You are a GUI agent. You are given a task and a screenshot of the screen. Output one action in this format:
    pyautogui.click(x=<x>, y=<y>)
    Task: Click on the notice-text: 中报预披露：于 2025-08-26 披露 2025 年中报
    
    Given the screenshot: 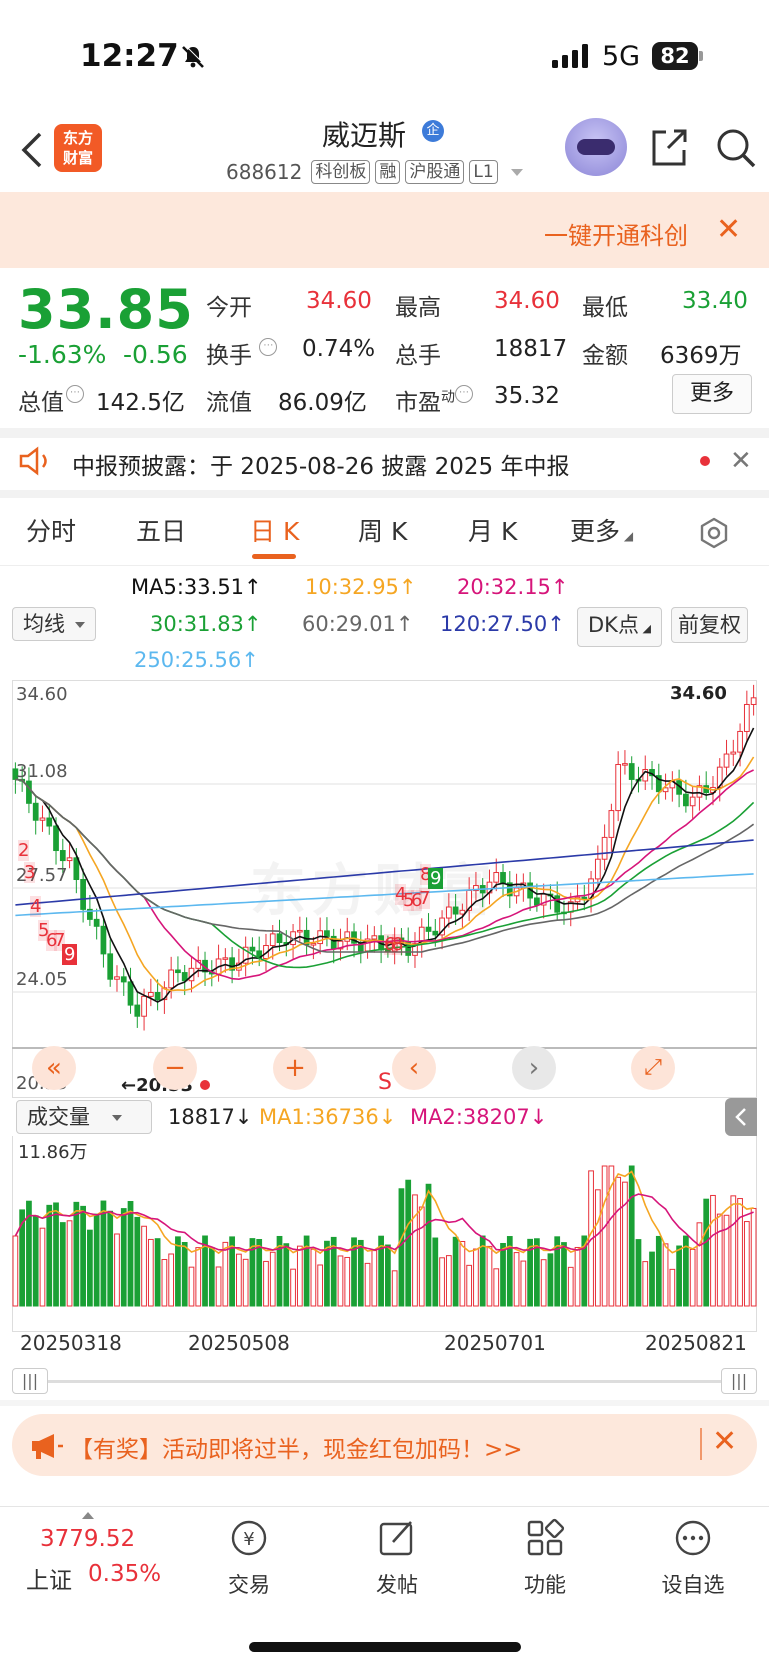 What is the action you would take?
    pyautogui.click(x=320, y=464)
    